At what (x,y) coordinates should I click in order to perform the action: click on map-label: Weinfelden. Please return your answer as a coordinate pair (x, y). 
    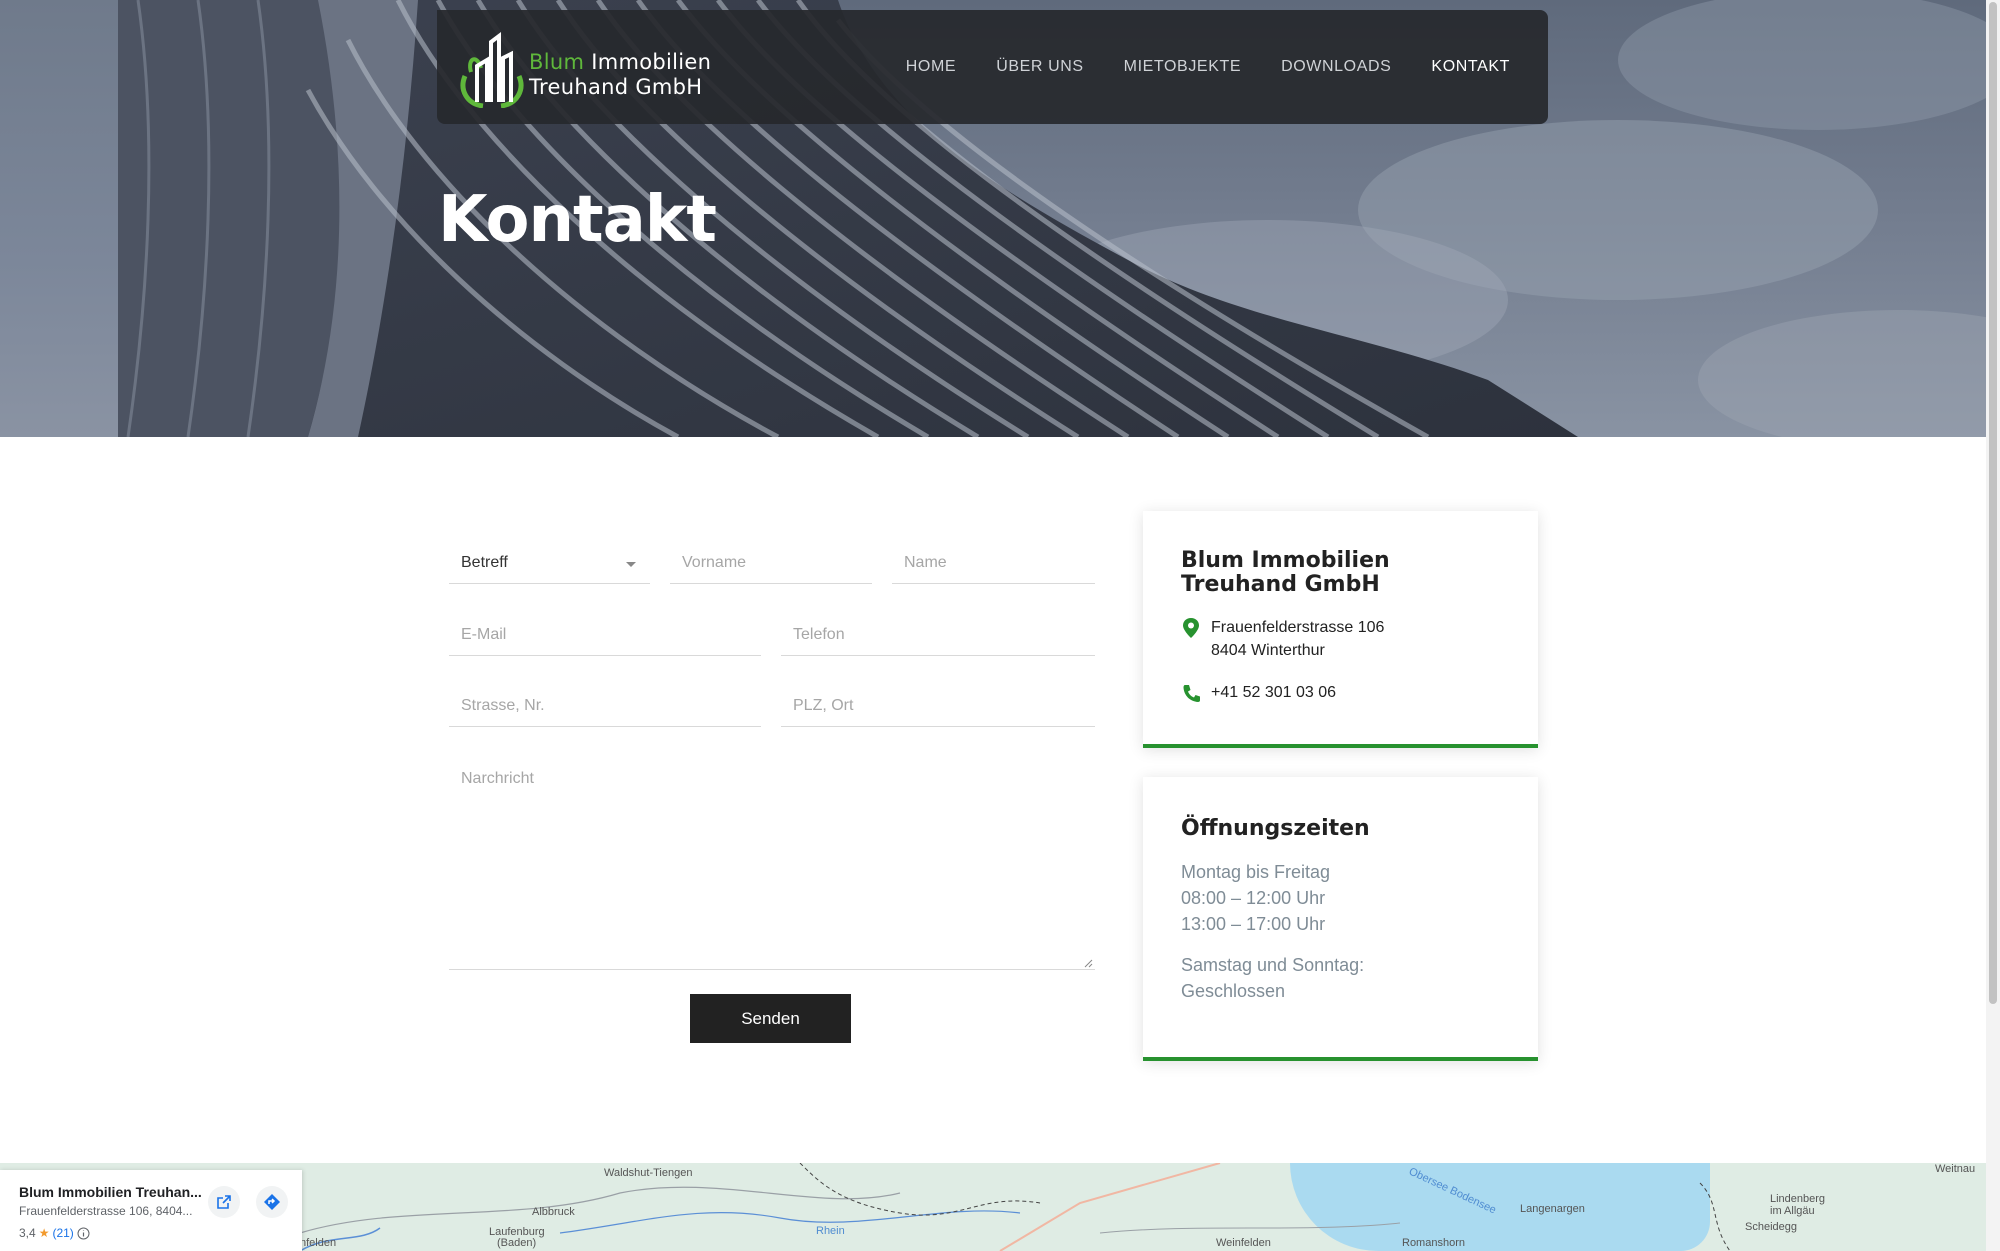
    Looking at the image, I should click on (1243, 1243).